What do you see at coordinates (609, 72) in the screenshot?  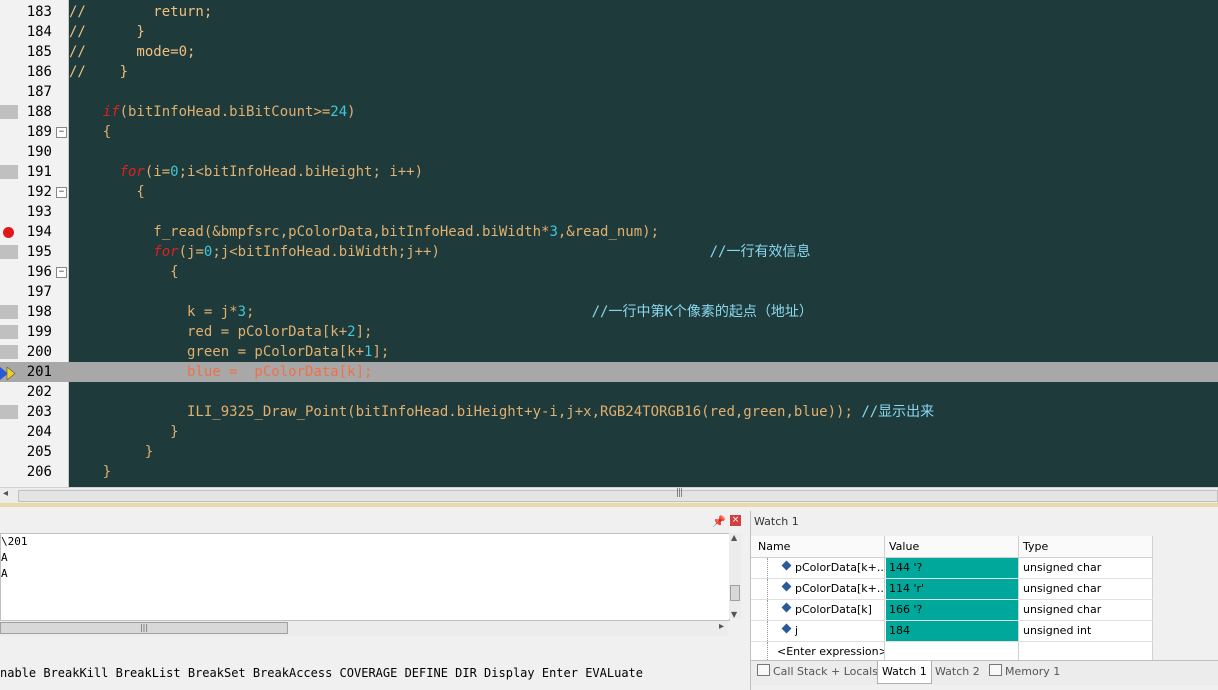 I see `code-line: 186 // }` at bounding box center [609, 72].